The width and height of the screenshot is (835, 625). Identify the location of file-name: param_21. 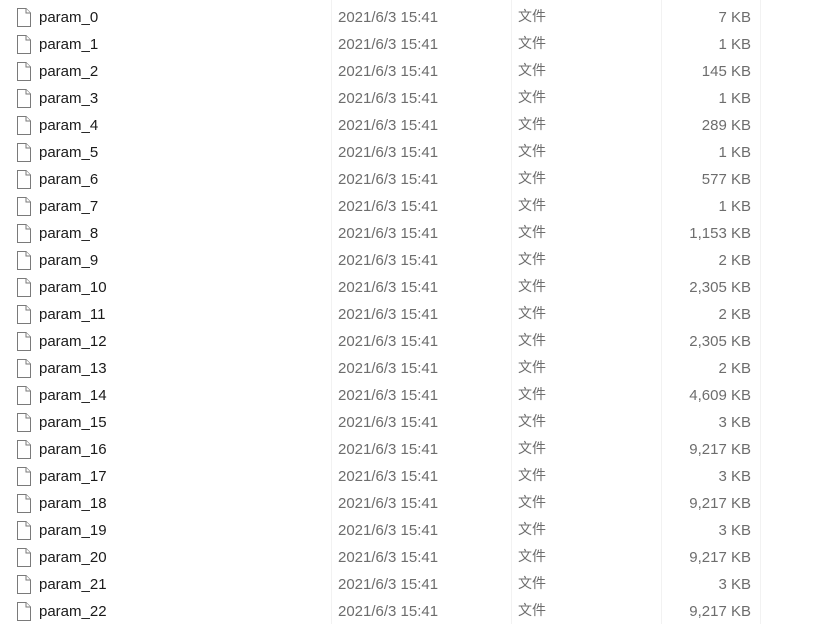
(73, 584).